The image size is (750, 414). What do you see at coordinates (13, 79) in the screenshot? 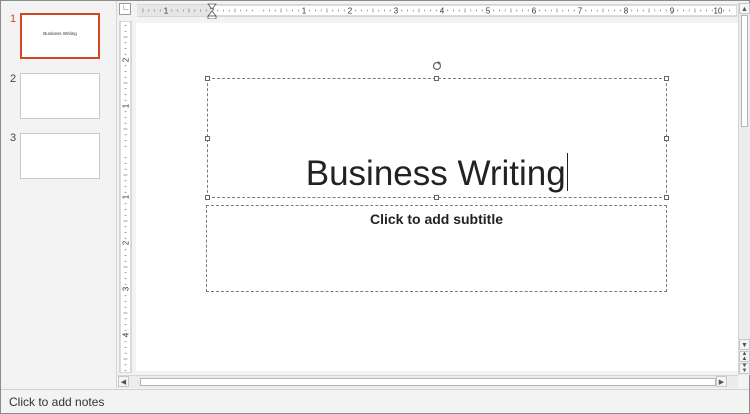
I see `slide-number-2: 2` at bounding box center [13, 79].